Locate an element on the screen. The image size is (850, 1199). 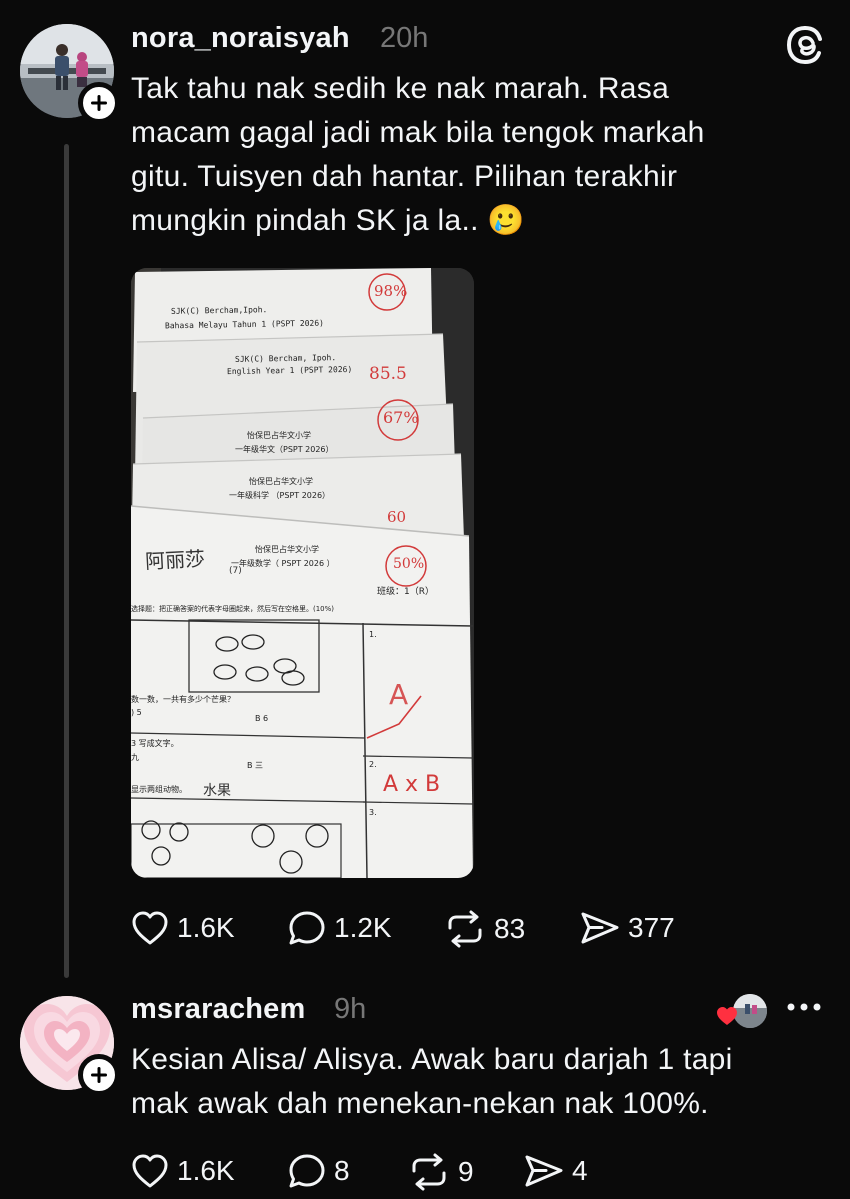
question-1-option-a: ) 5 is located at coordinates (136, 712).